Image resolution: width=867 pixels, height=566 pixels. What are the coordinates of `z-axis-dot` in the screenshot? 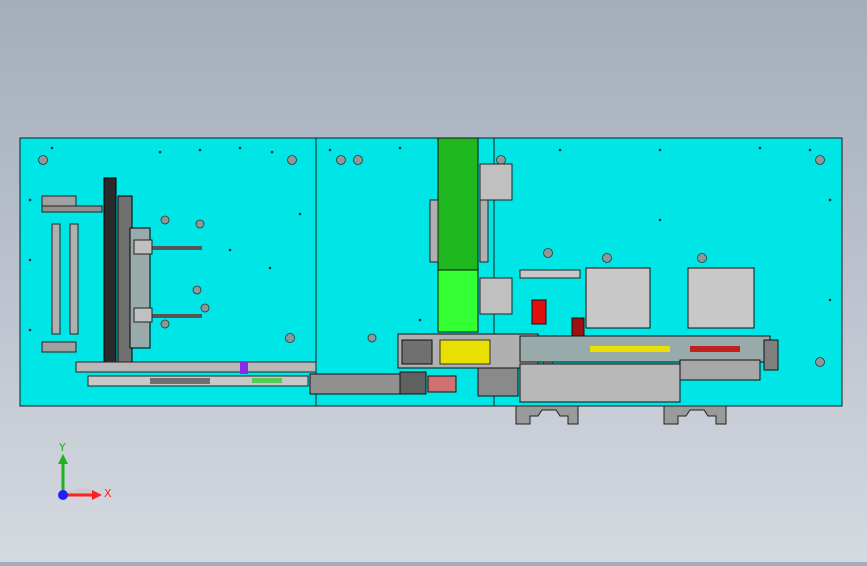 It's located at (63, 495).